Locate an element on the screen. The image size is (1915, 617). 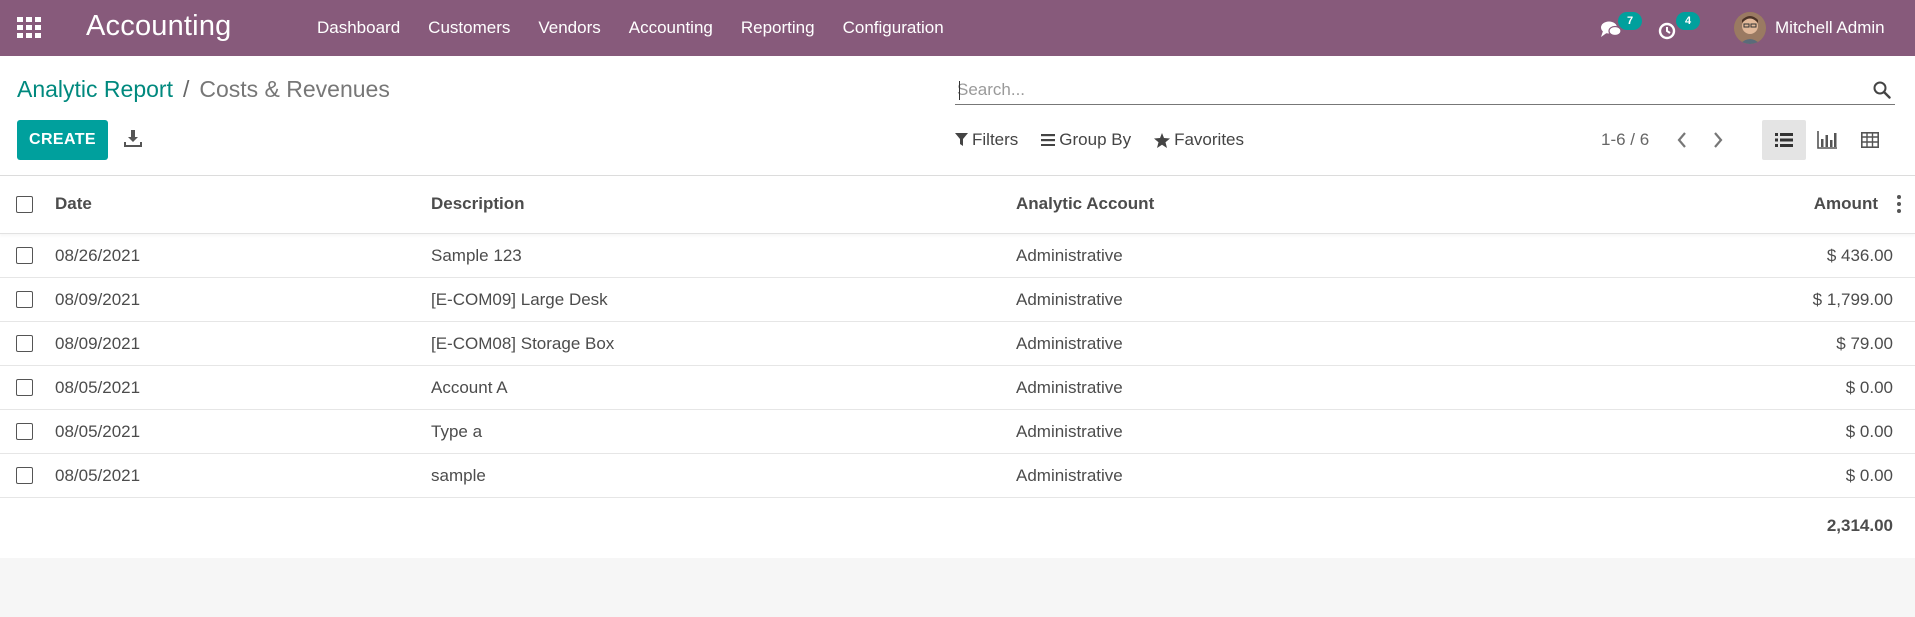
column-header-amount: Amount is located at coordinates (1846, 204).